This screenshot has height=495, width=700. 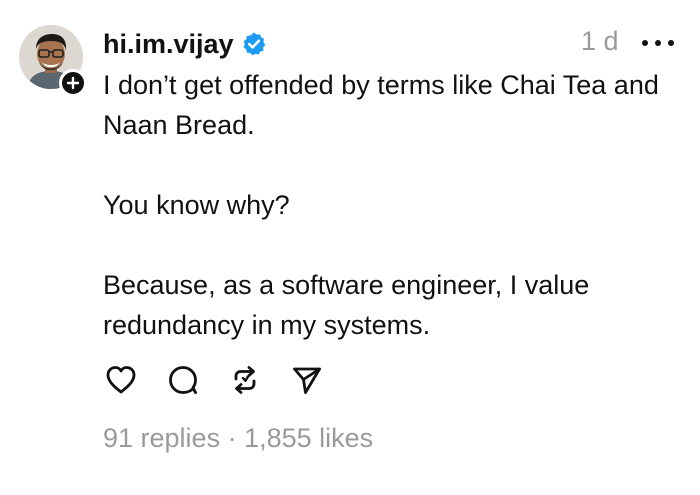 What do you see at coordinates (53, 61) in the screenshot?
I see `author-avatar` at bounding box center [53, 61].